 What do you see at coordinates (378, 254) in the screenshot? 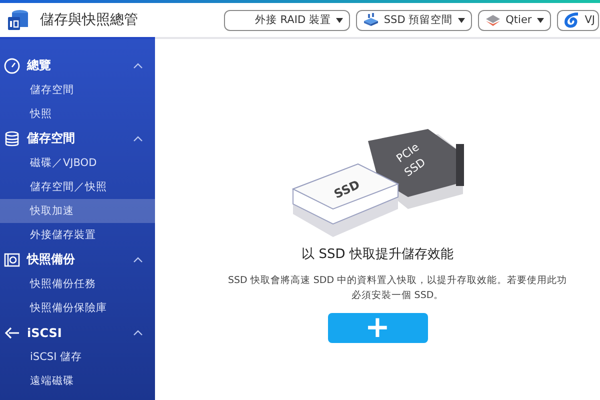
I see `empty-state-heading: 以 SSD 快取提升儲存效能` at bounding box center [378, 254].